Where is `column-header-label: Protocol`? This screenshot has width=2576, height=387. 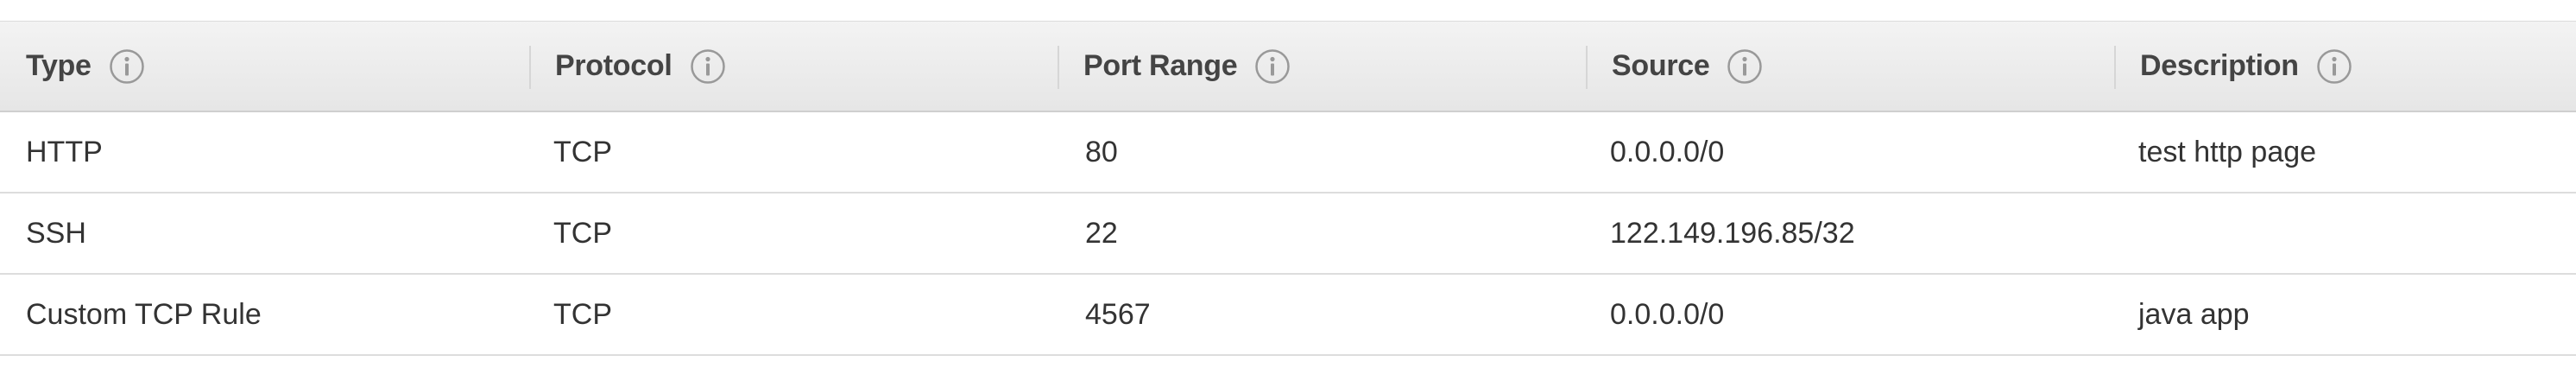 column-header-label: Protocol is located at coordinates (613, 65).